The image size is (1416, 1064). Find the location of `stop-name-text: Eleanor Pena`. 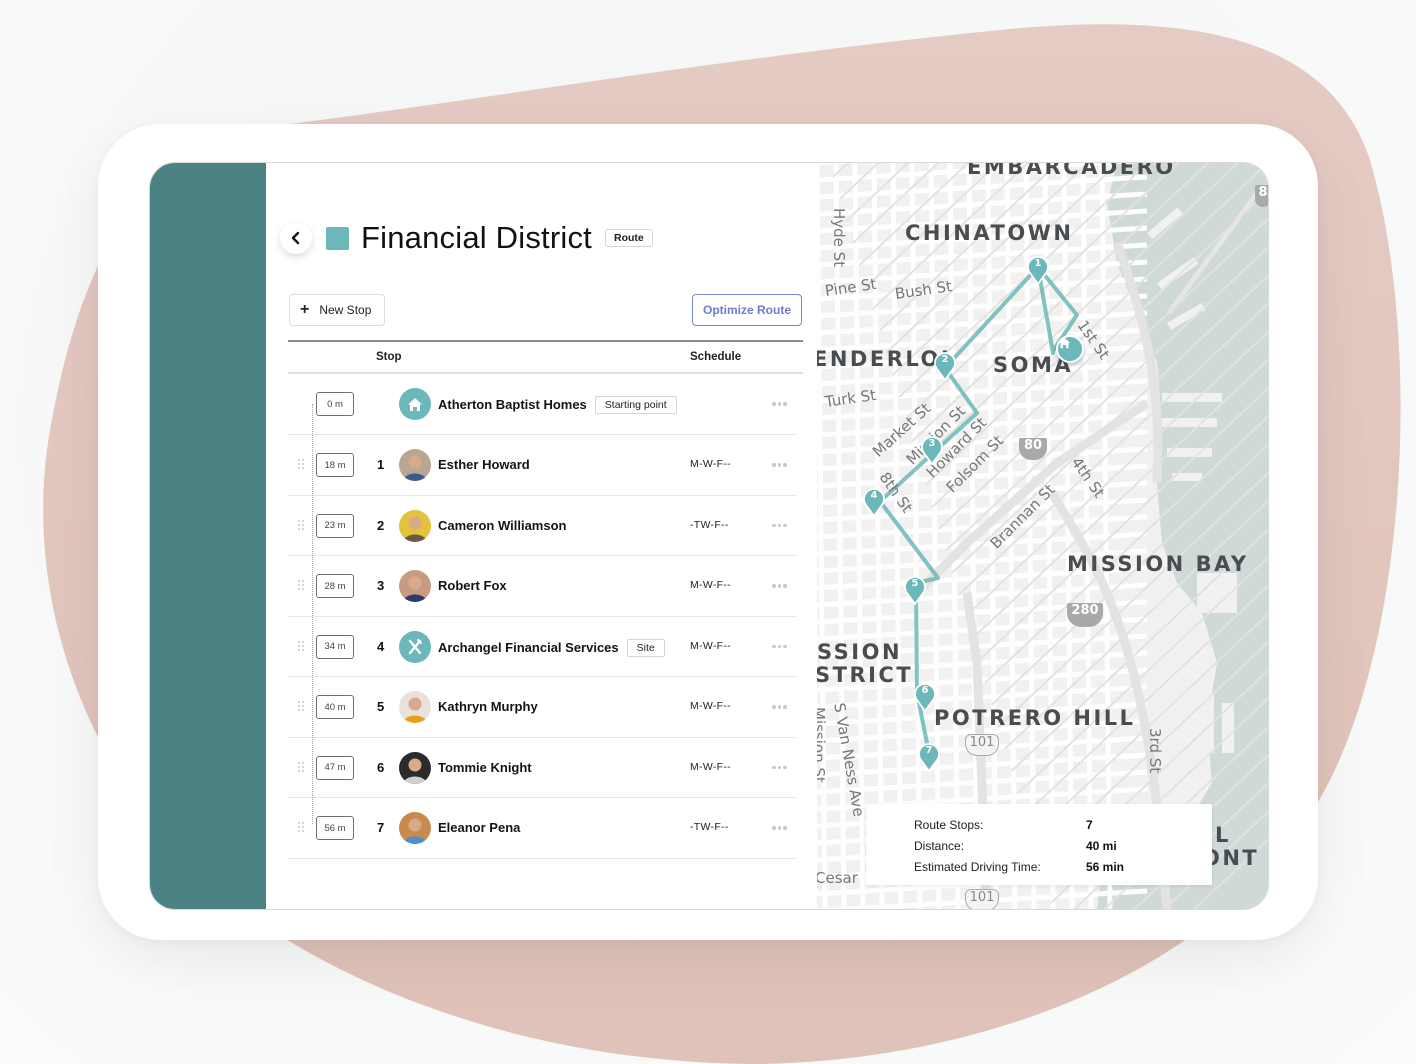

stop-name-text: Eleanor Pena is located at coordinates (479, 827).